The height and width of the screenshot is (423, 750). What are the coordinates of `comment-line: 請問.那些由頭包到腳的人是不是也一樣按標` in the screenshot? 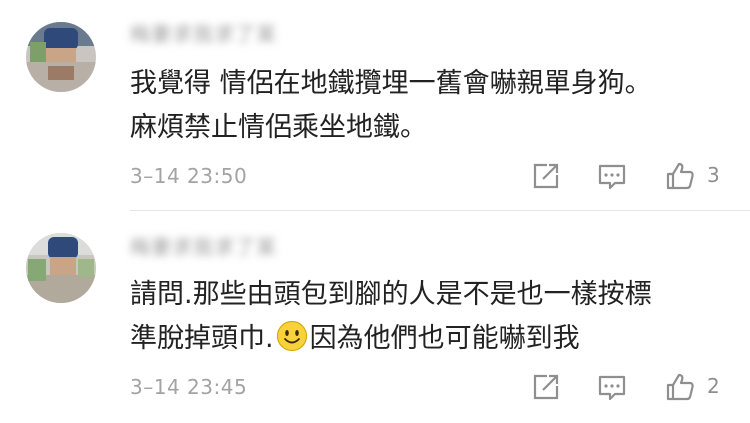 It's located at (391, 294).